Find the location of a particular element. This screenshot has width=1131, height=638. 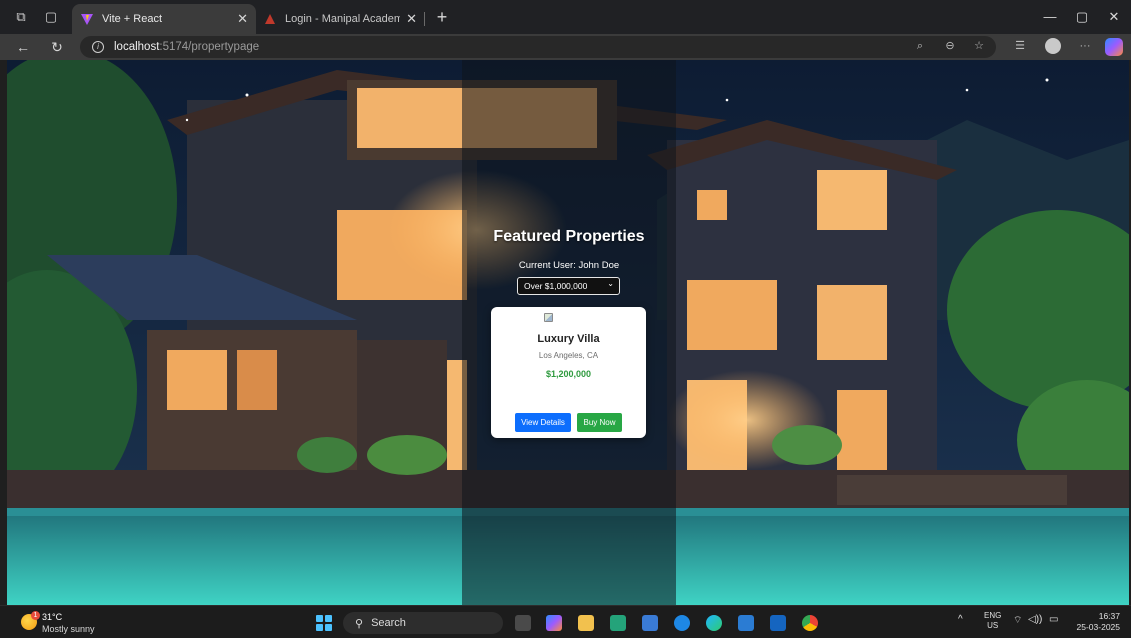

weather-temp: 31°C is located at coordinates (52, 617).